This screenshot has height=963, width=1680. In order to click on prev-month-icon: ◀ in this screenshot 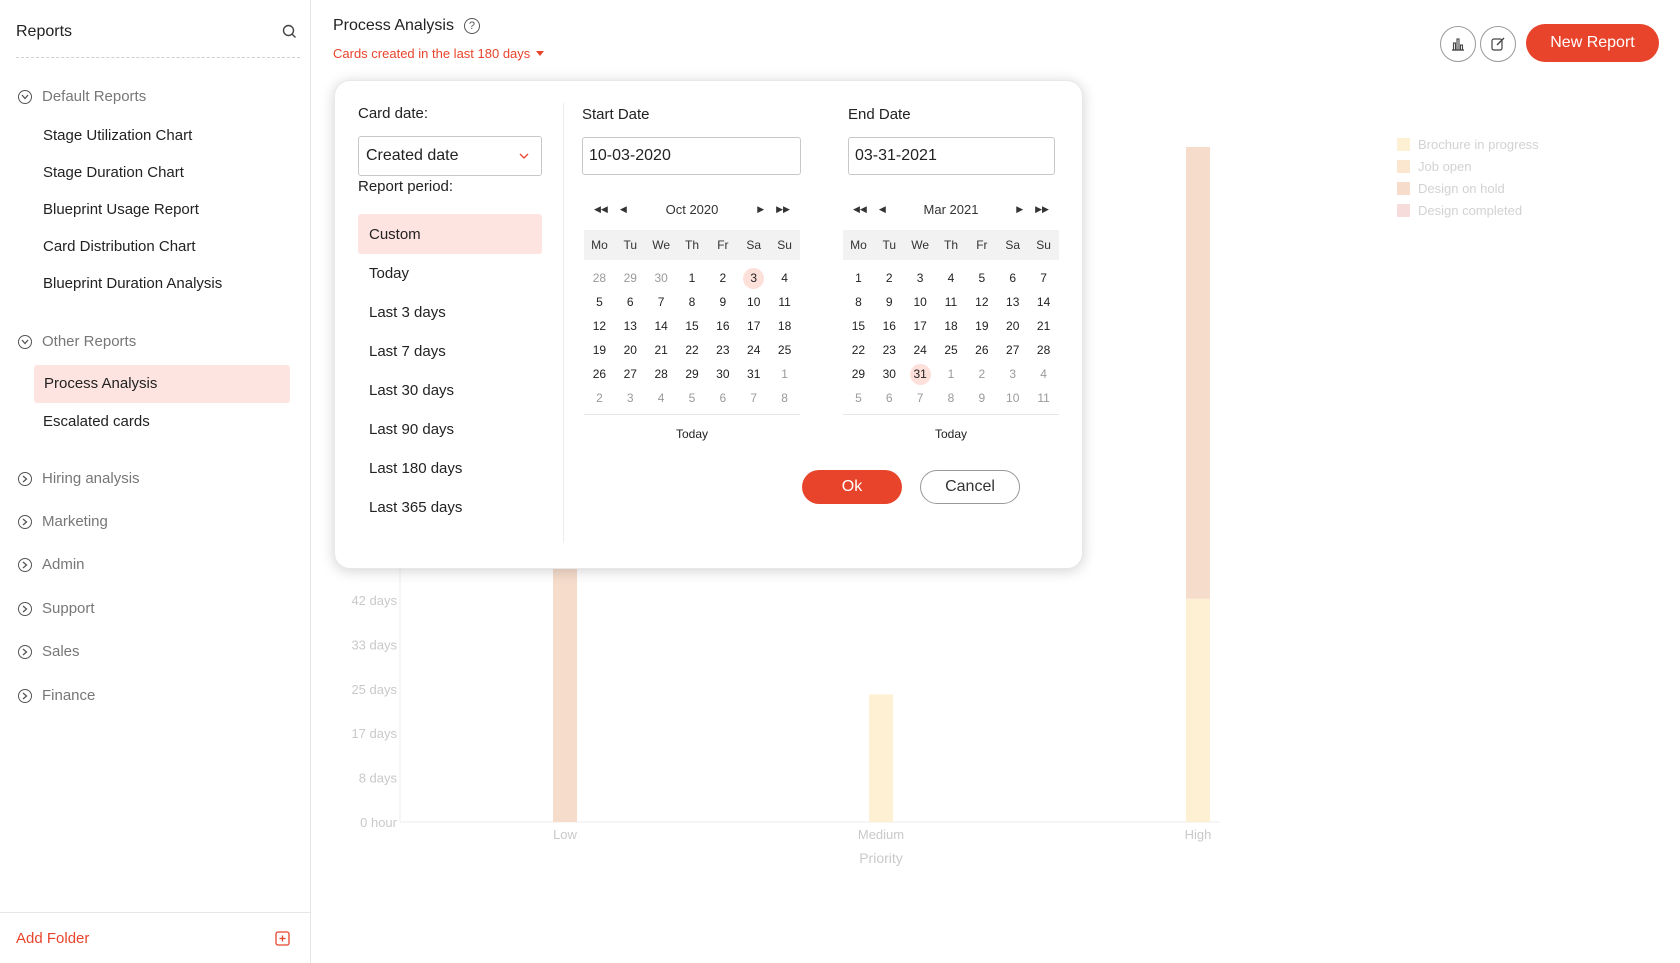, I will do `click(623, 209)`.